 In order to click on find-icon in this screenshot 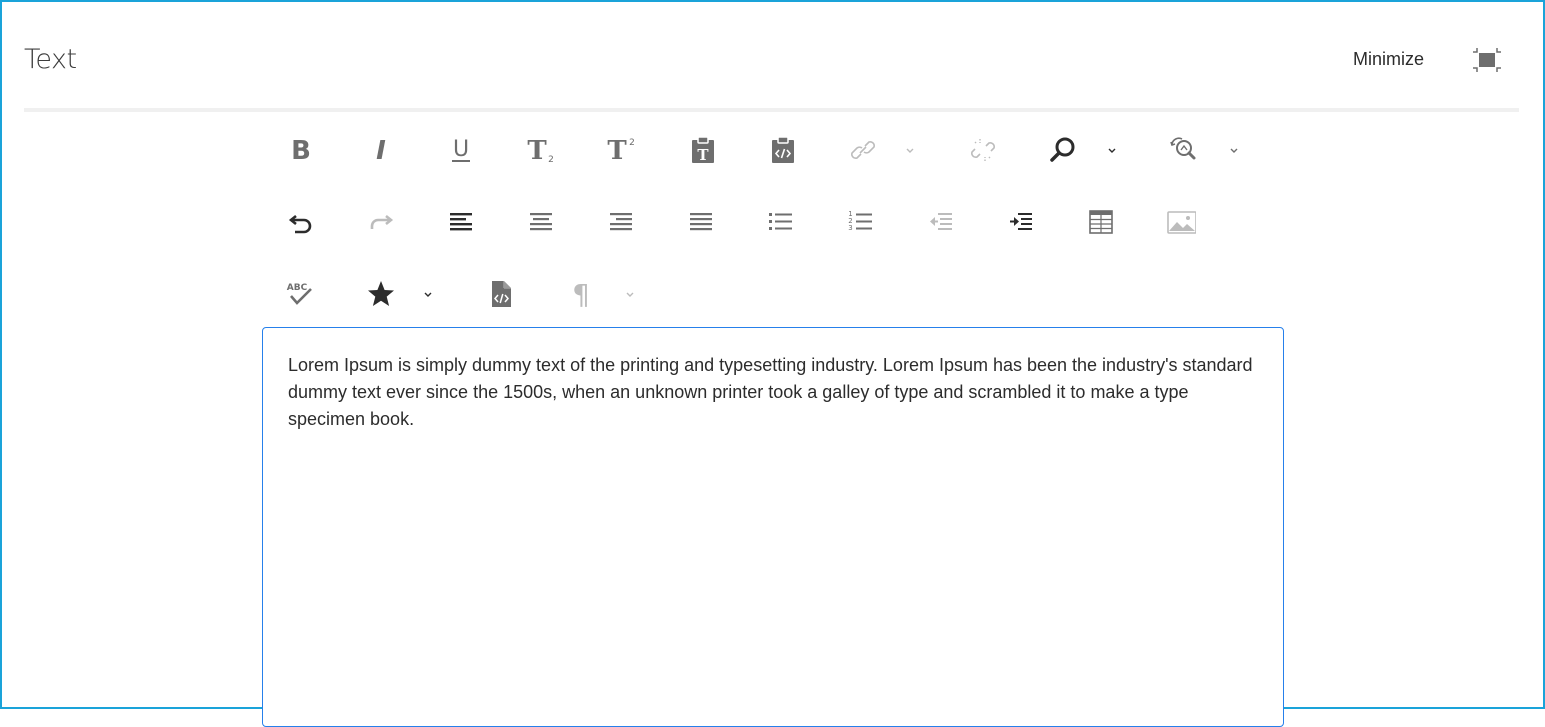, I will do `click(1062, 149)`.